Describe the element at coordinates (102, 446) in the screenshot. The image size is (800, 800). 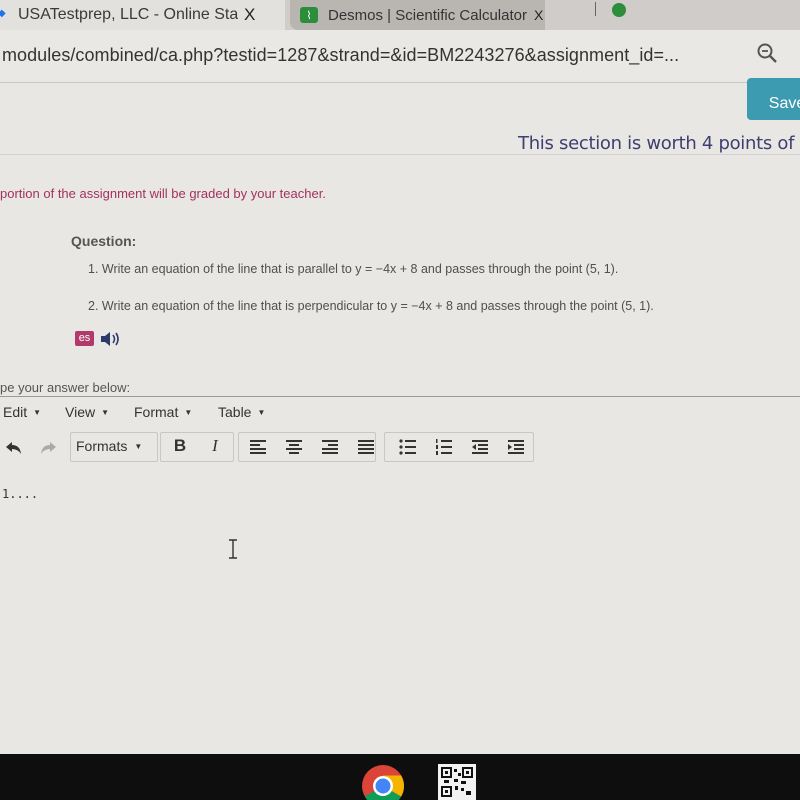
I see `formats-label: Formats` at that location.